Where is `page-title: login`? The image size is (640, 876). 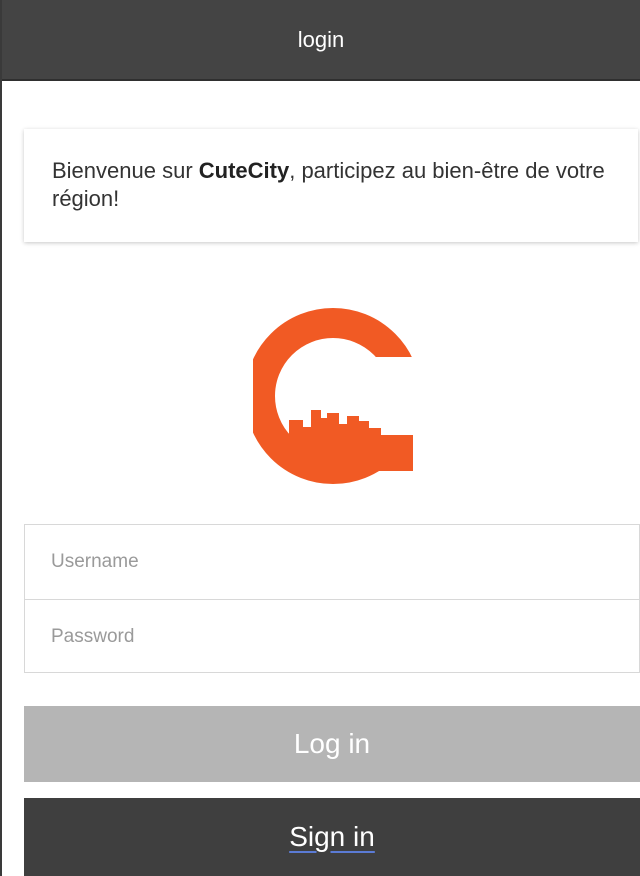 page-title: login is located at coordinates (321, 39).